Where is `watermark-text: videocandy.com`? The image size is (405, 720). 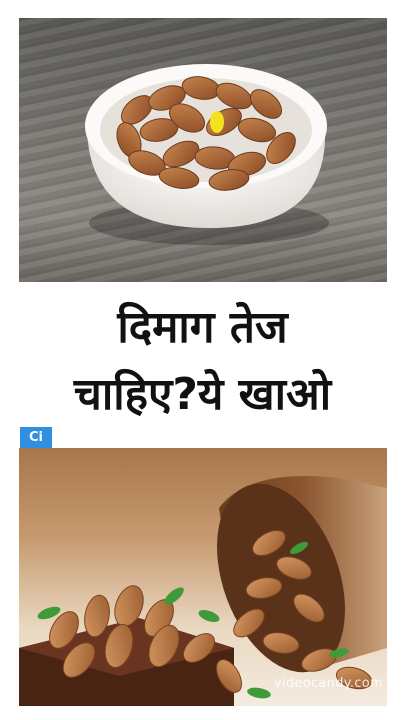
watermark-text: videocandy.com is located at coordinates (328, 683).